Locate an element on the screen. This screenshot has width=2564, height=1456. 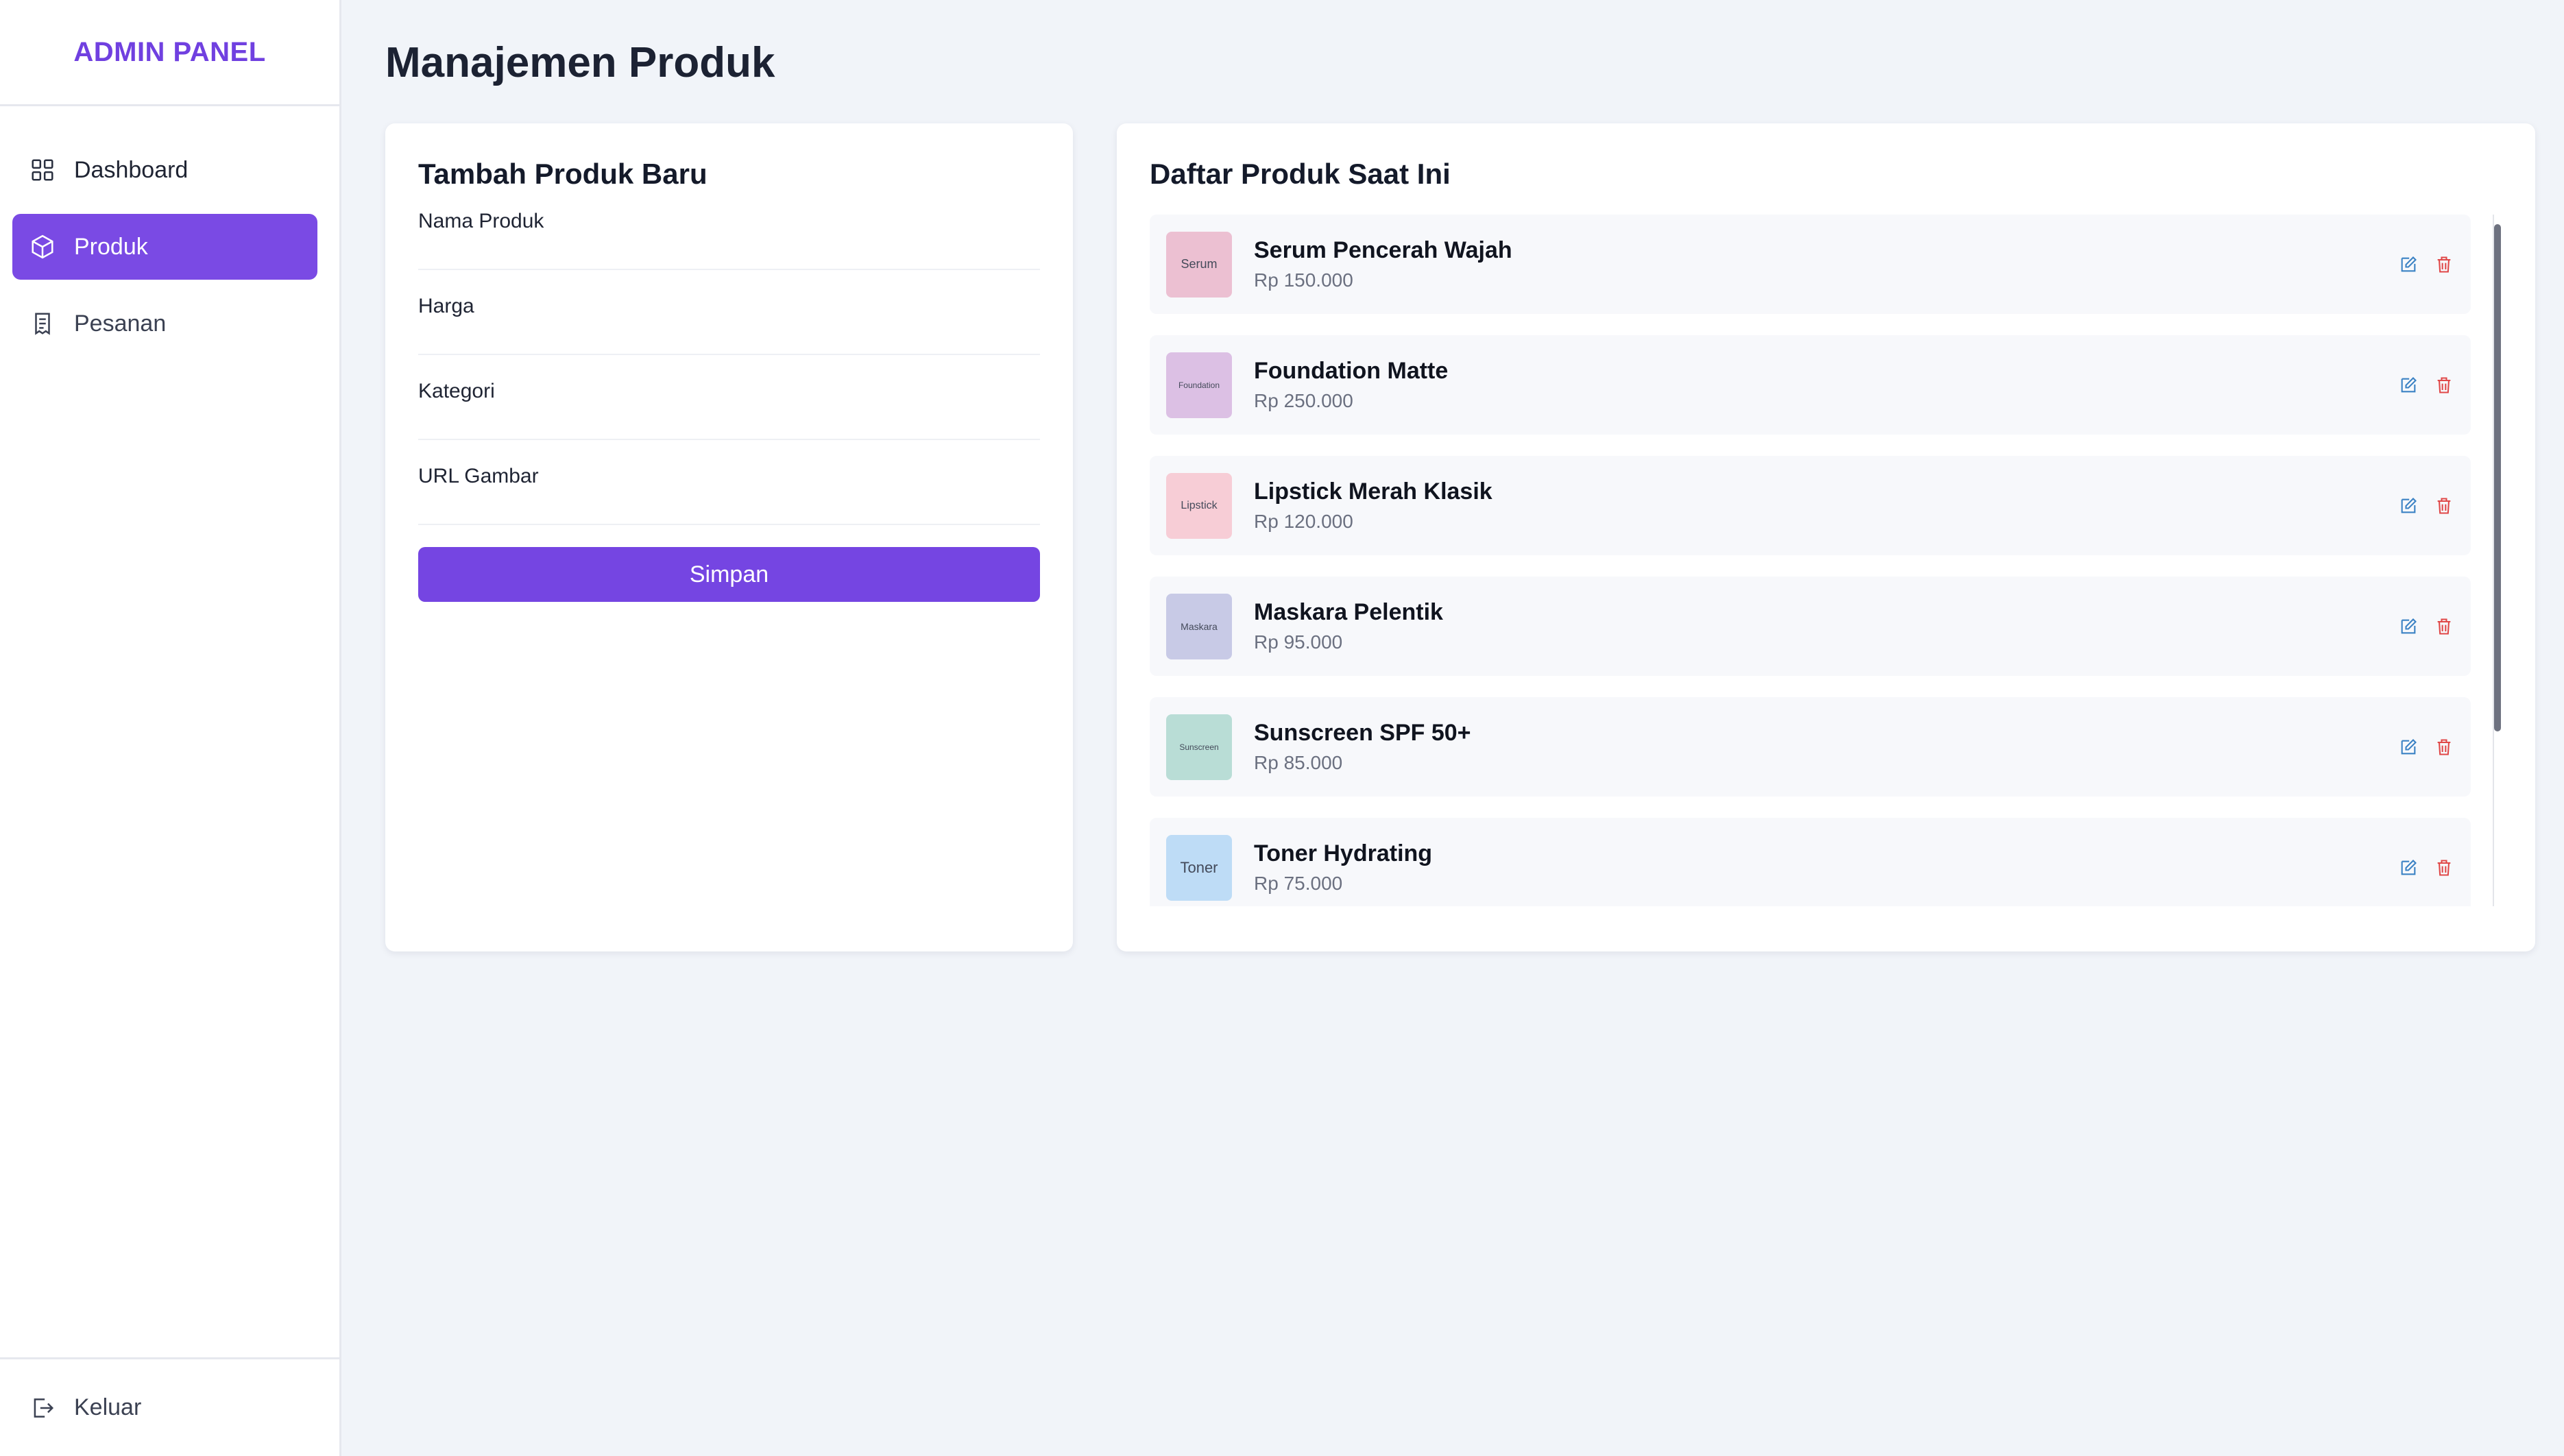
field-label: Harga is located at coordinates (446, 306).